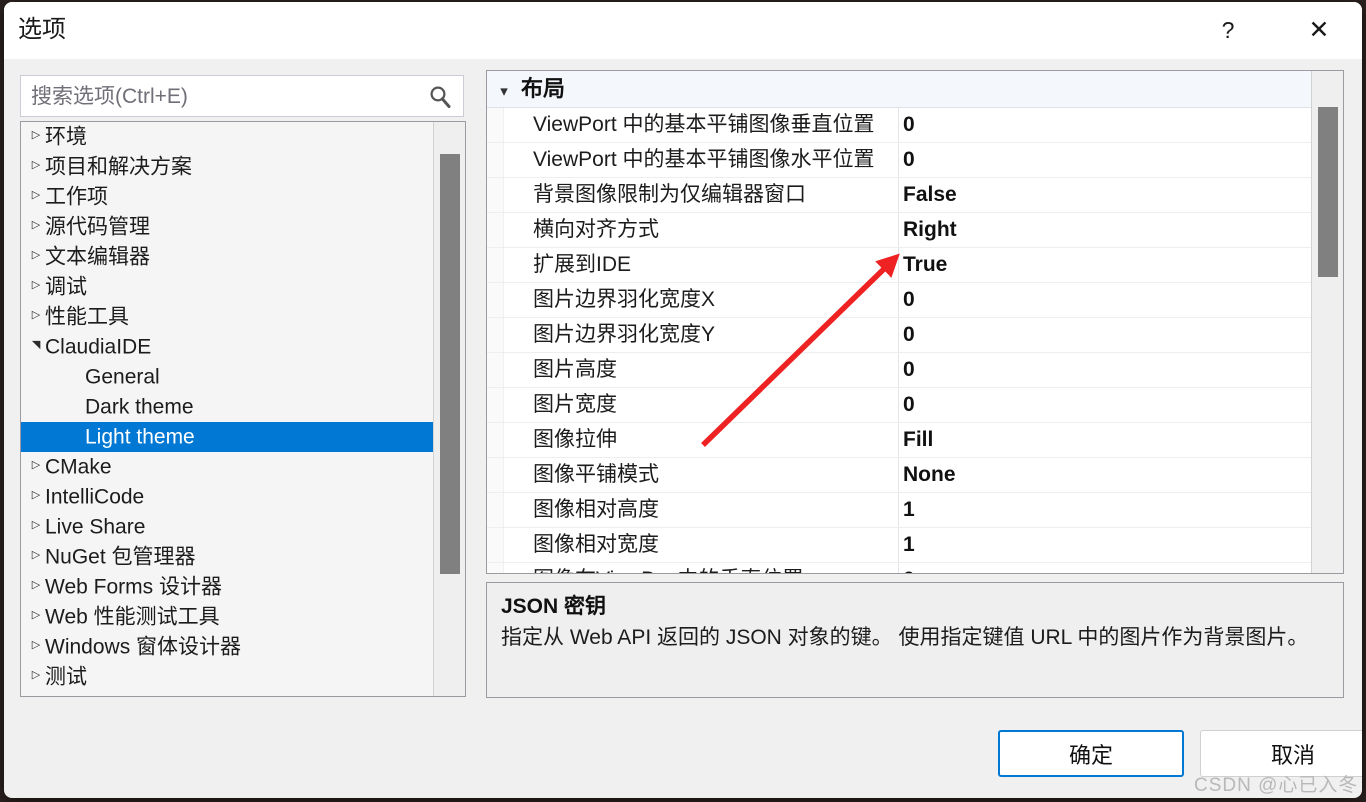 The image size is (1366, 802). I want to click on tree-item: Light theme, so click(227, 437).